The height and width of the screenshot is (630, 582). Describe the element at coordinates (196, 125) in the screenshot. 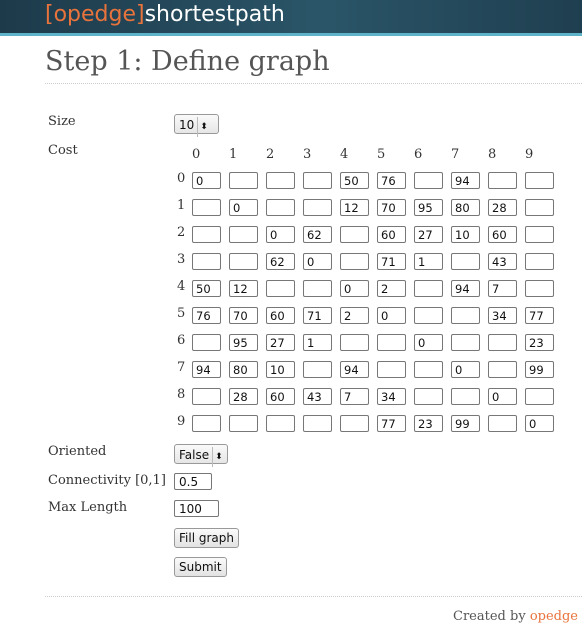

I see `size-select: 10 ⬍` at that location.